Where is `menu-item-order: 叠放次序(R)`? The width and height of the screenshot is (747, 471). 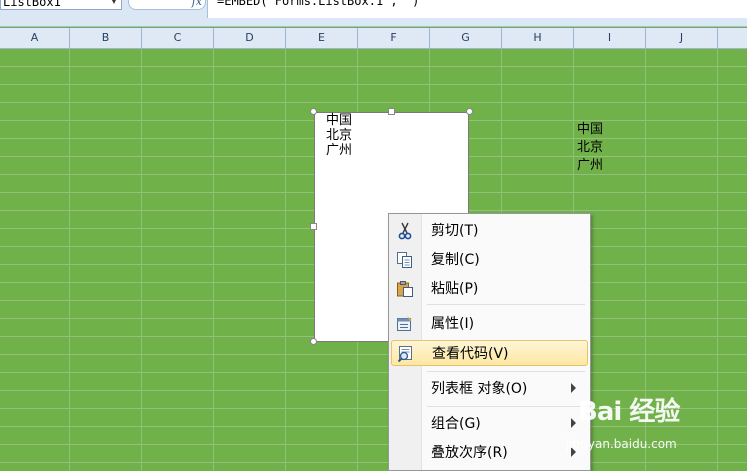 menu-item-order: 叠放次序(R) is located at coordinates (489, 453).